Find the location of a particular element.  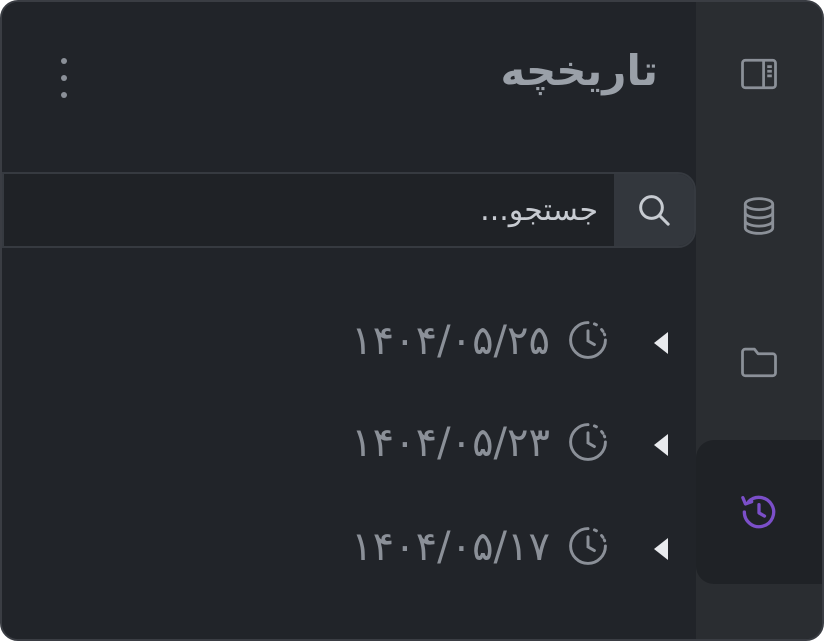

folder-icon is located at coordinates (759, 362).